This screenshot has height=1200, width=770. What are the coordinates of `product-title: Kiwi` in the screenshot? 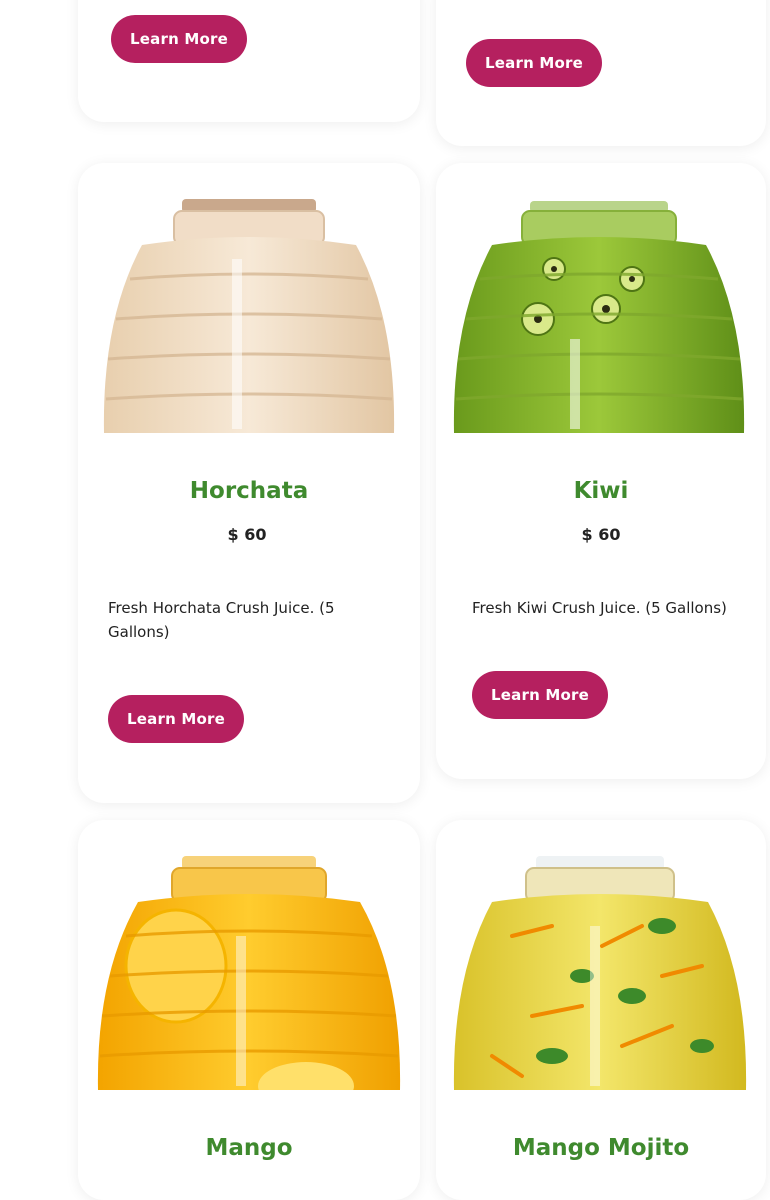 It's located at (601, 491).